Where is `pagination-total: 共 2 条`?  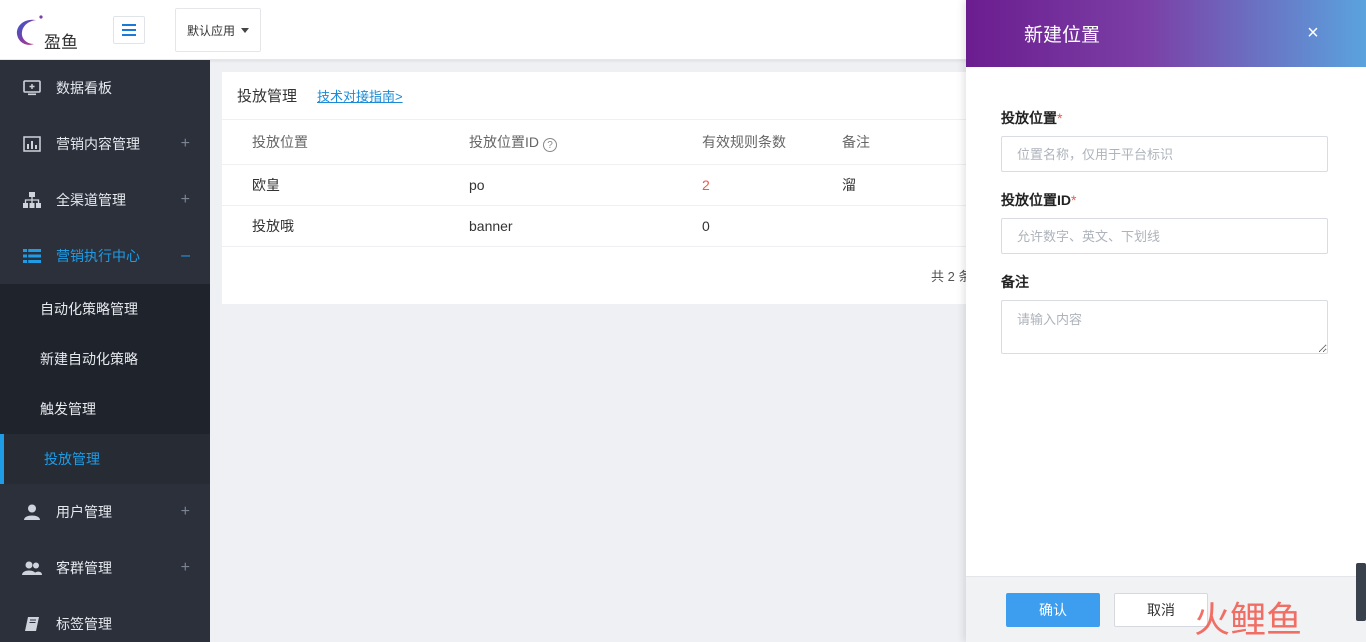 pagination-total: 共 2 条 is located at coordinates (948, 276).